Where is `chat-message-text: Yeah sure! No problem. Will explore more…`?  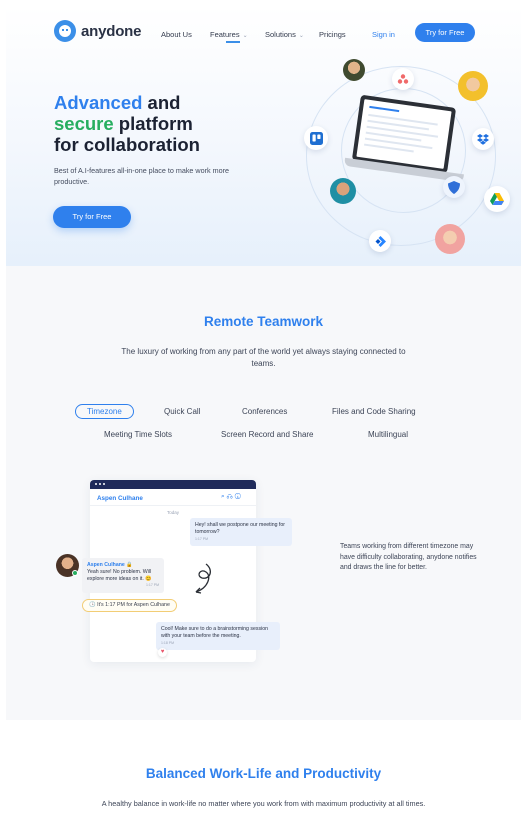 chat-message-text: Yeah sure! No problem. Will explore more… is located at coordinates (119, 575).